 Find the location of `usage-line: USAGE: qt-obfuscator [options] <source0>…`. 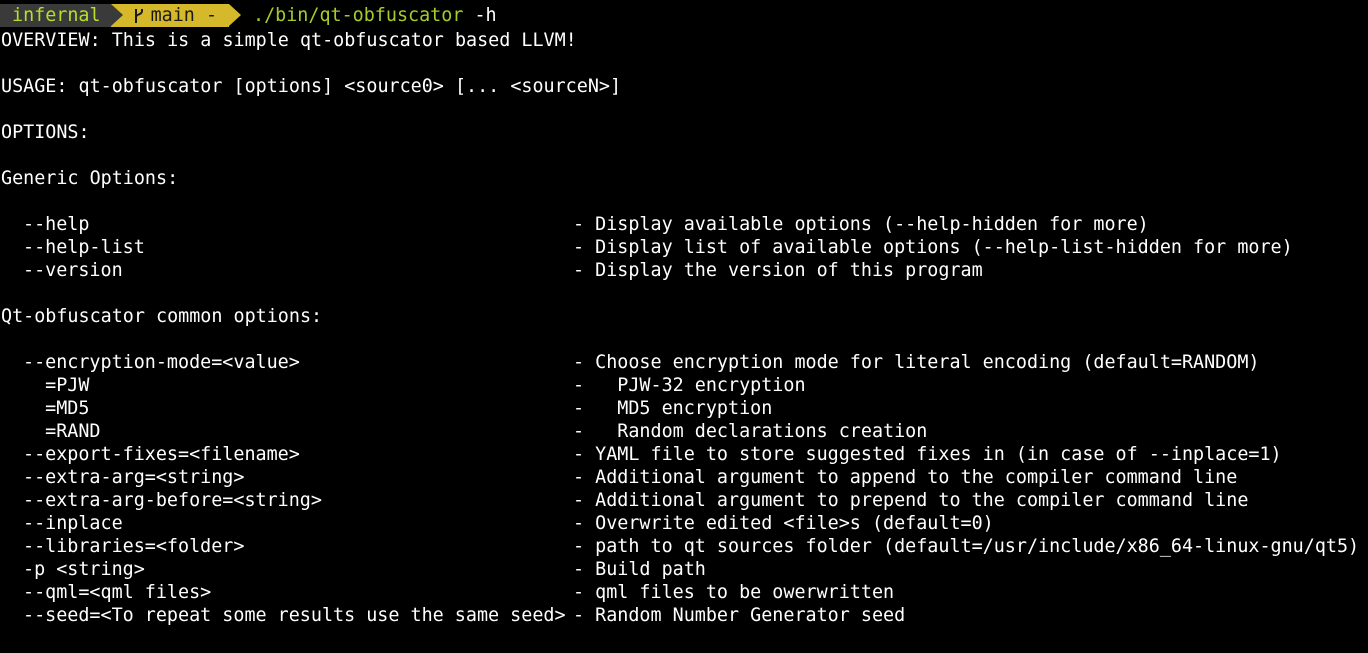

usage-line: USAGE: qt-obfuscator [options] <source0>… is located at coordinates (311, 86).